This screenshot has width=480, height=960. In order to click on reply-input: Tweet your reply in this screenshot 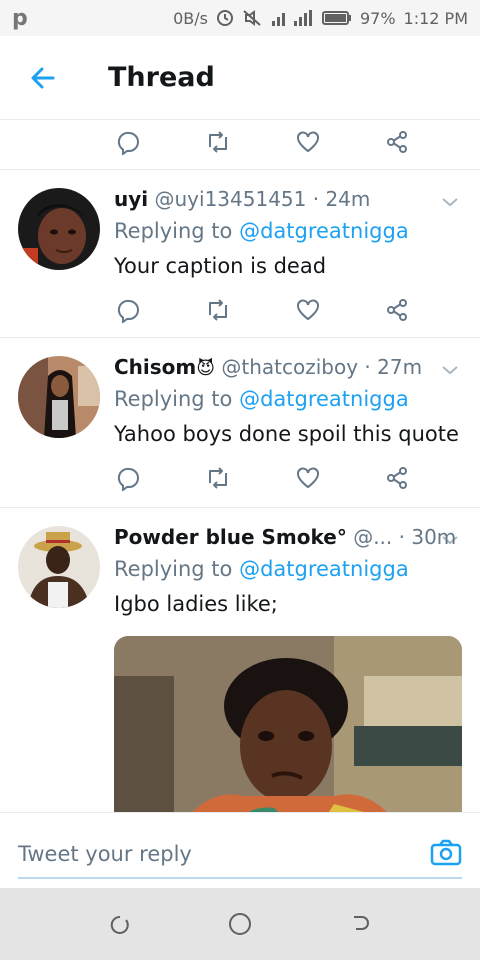, I will do `click(240, 855)`.